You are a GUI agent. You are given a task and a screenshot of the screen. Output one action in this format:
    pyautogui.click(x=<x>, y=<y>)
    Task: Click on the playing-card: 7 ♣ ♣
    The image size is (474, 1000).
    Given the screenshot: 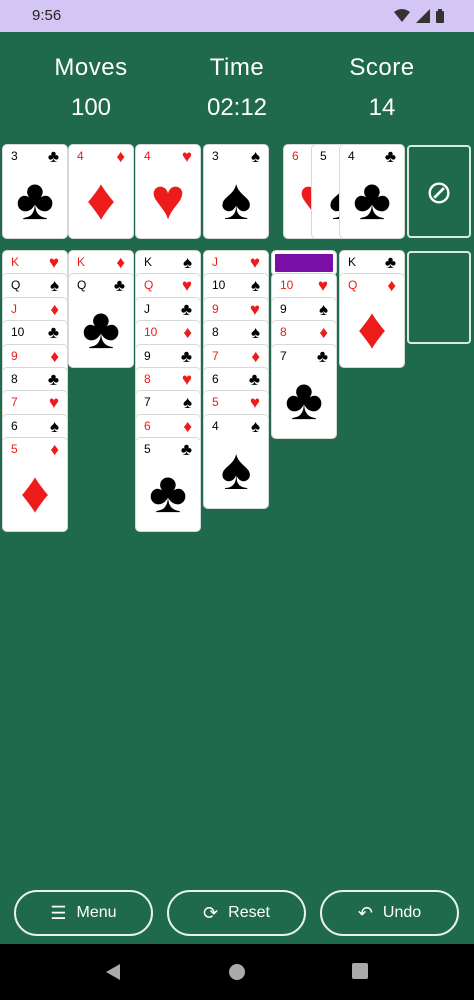 What is the action you would take?
    pyautogui.click(x=304, y=391)
    